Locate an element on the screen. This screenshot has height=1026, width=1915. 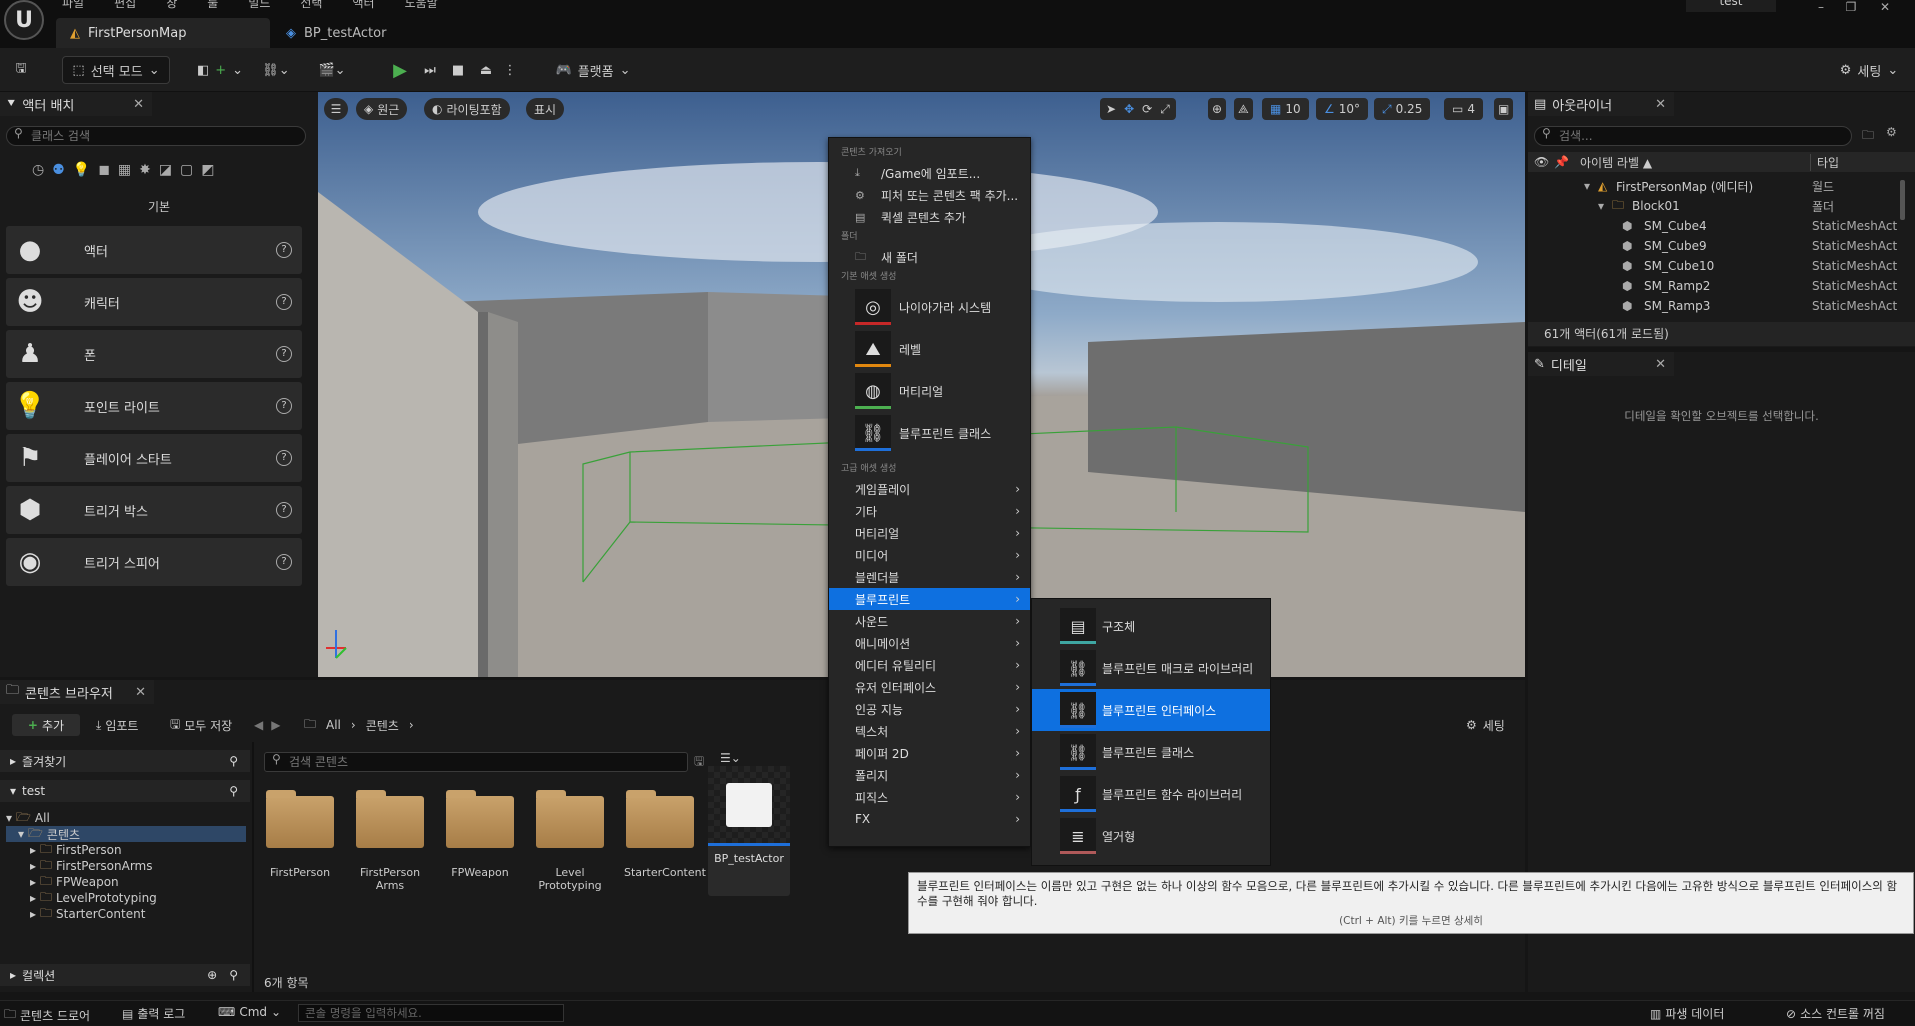
gear-icon: ⚙ is located at coordinates (1891, 132).